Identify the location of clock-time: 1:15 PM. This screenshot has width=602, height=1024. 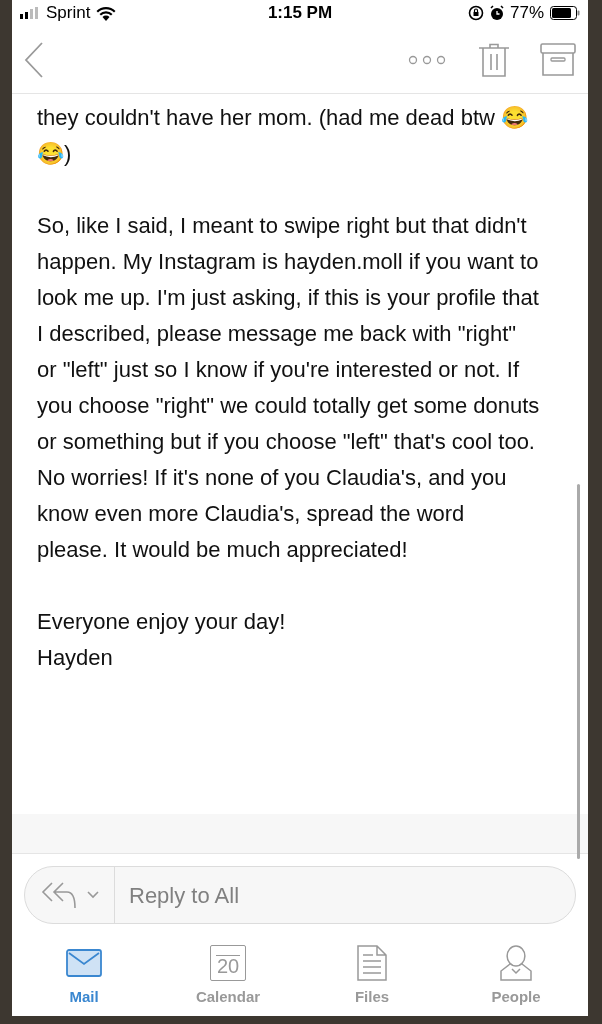
(300, 13).